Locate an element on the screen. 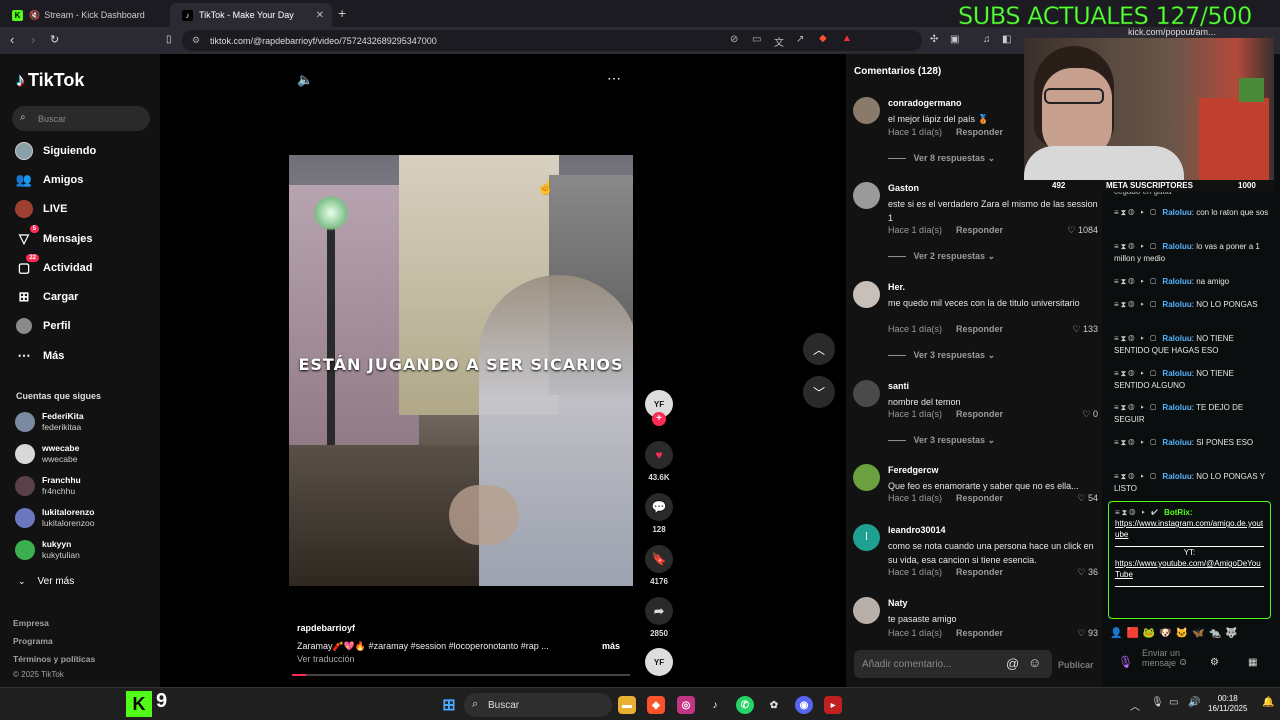 This screenshot has width=1280, height=720. sidebar-icon: ▣ is located at coordinates (954, 39).